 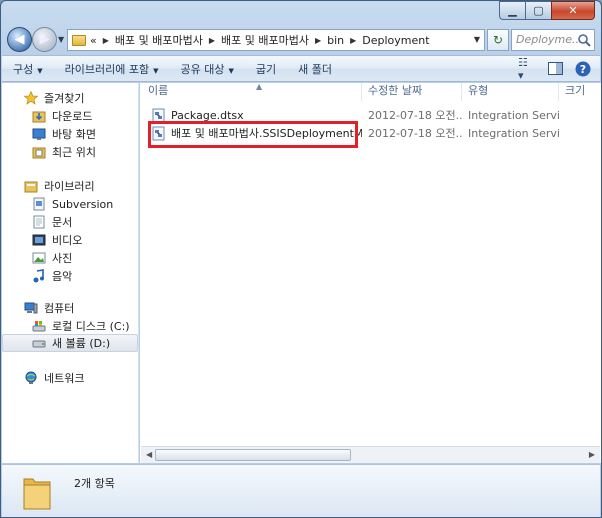 I want to click on nav-item-label: 최근 위치, so click(x=74, y=152).